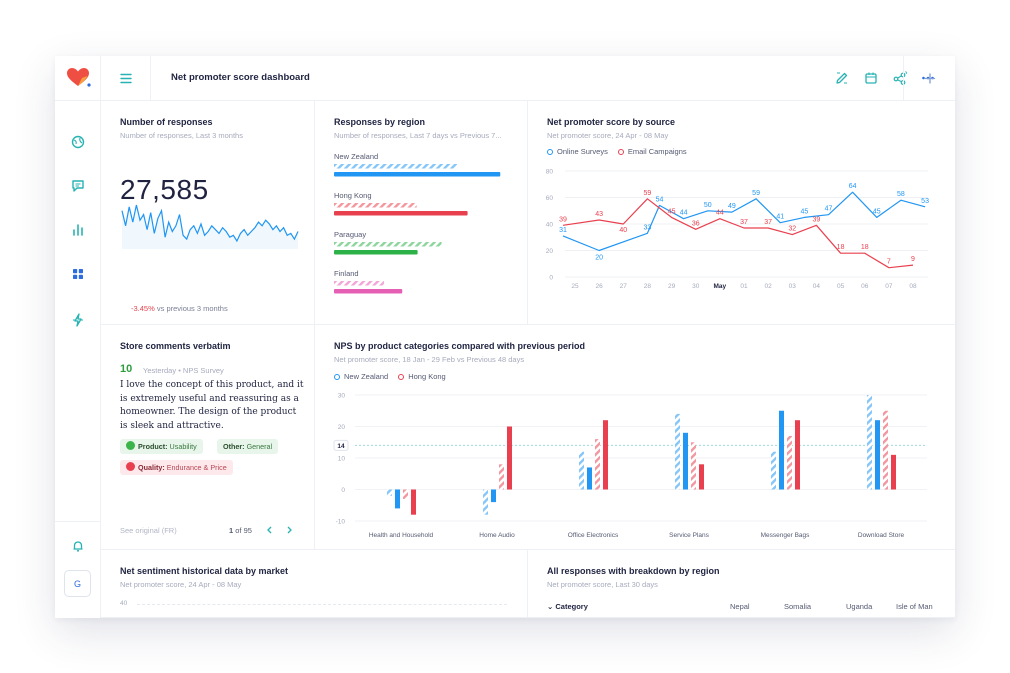  I want to click on comment-score: 10, so click(126, 369).